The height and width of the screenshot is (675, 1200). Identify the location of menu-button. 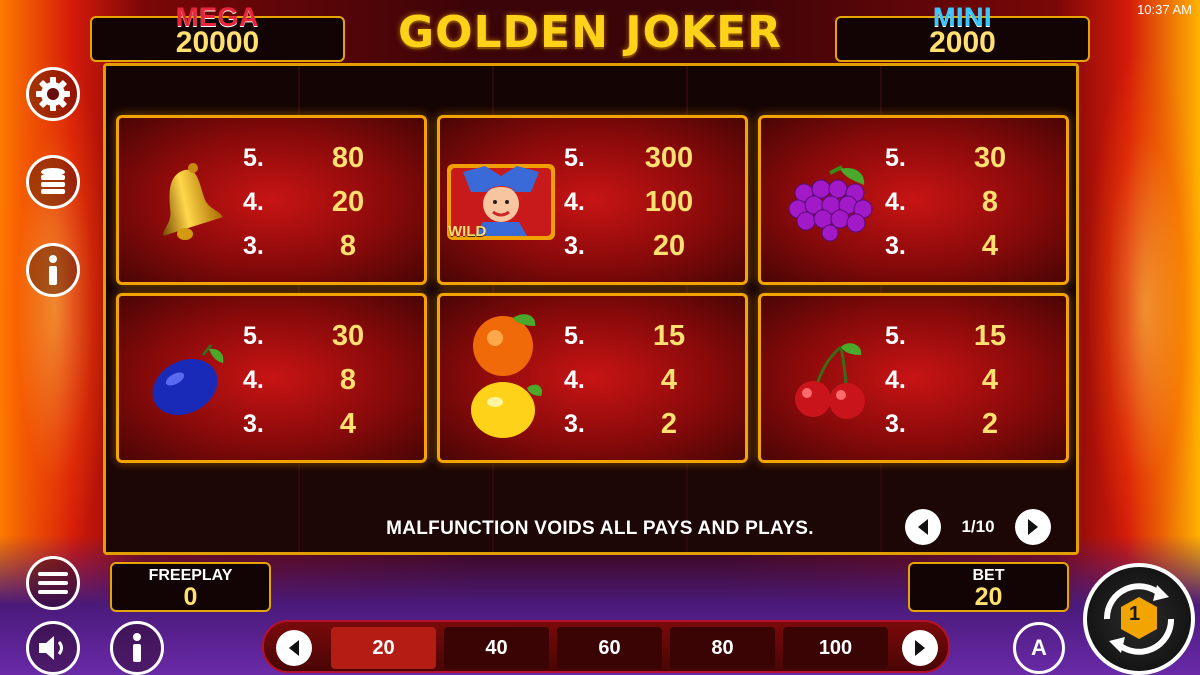
(53, 583).